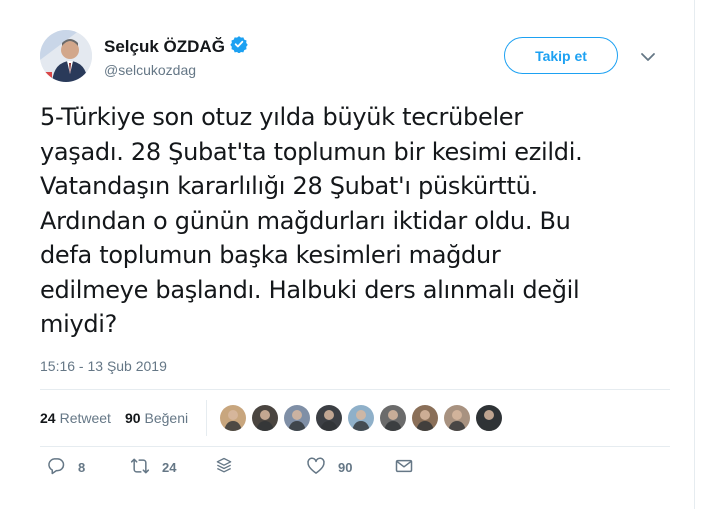 This screenshot has width=703, height=509. Describe the element at coordinates (329, 467) in the screenshot. I see `like-button: 90` at that location.